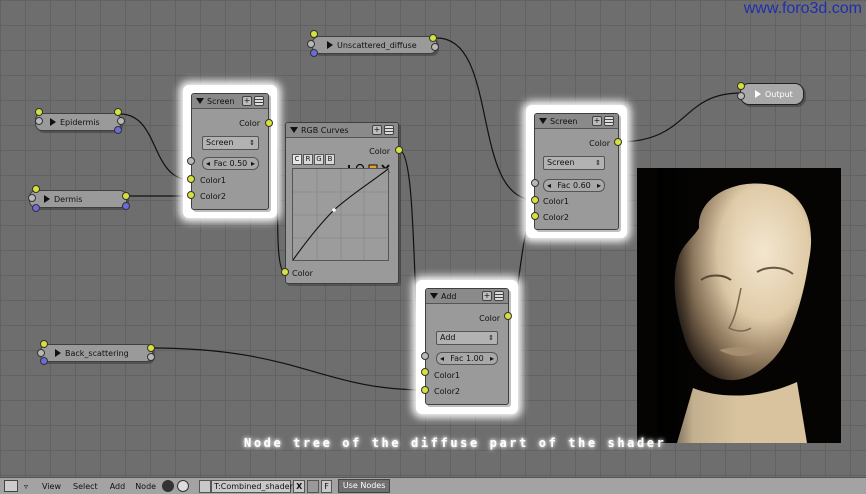 Image resolution: width=866 pixels, height=494 pixels. Describe the element at coordinates (741, 96) in the screenshot. I see `output-socket-value-in` at that location.